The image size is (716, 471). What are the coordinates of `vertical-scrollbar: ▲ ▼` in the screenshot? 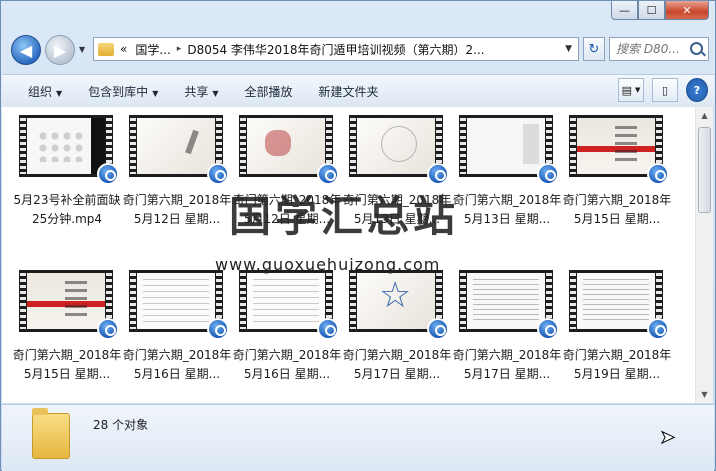 It's located at (704, 255).